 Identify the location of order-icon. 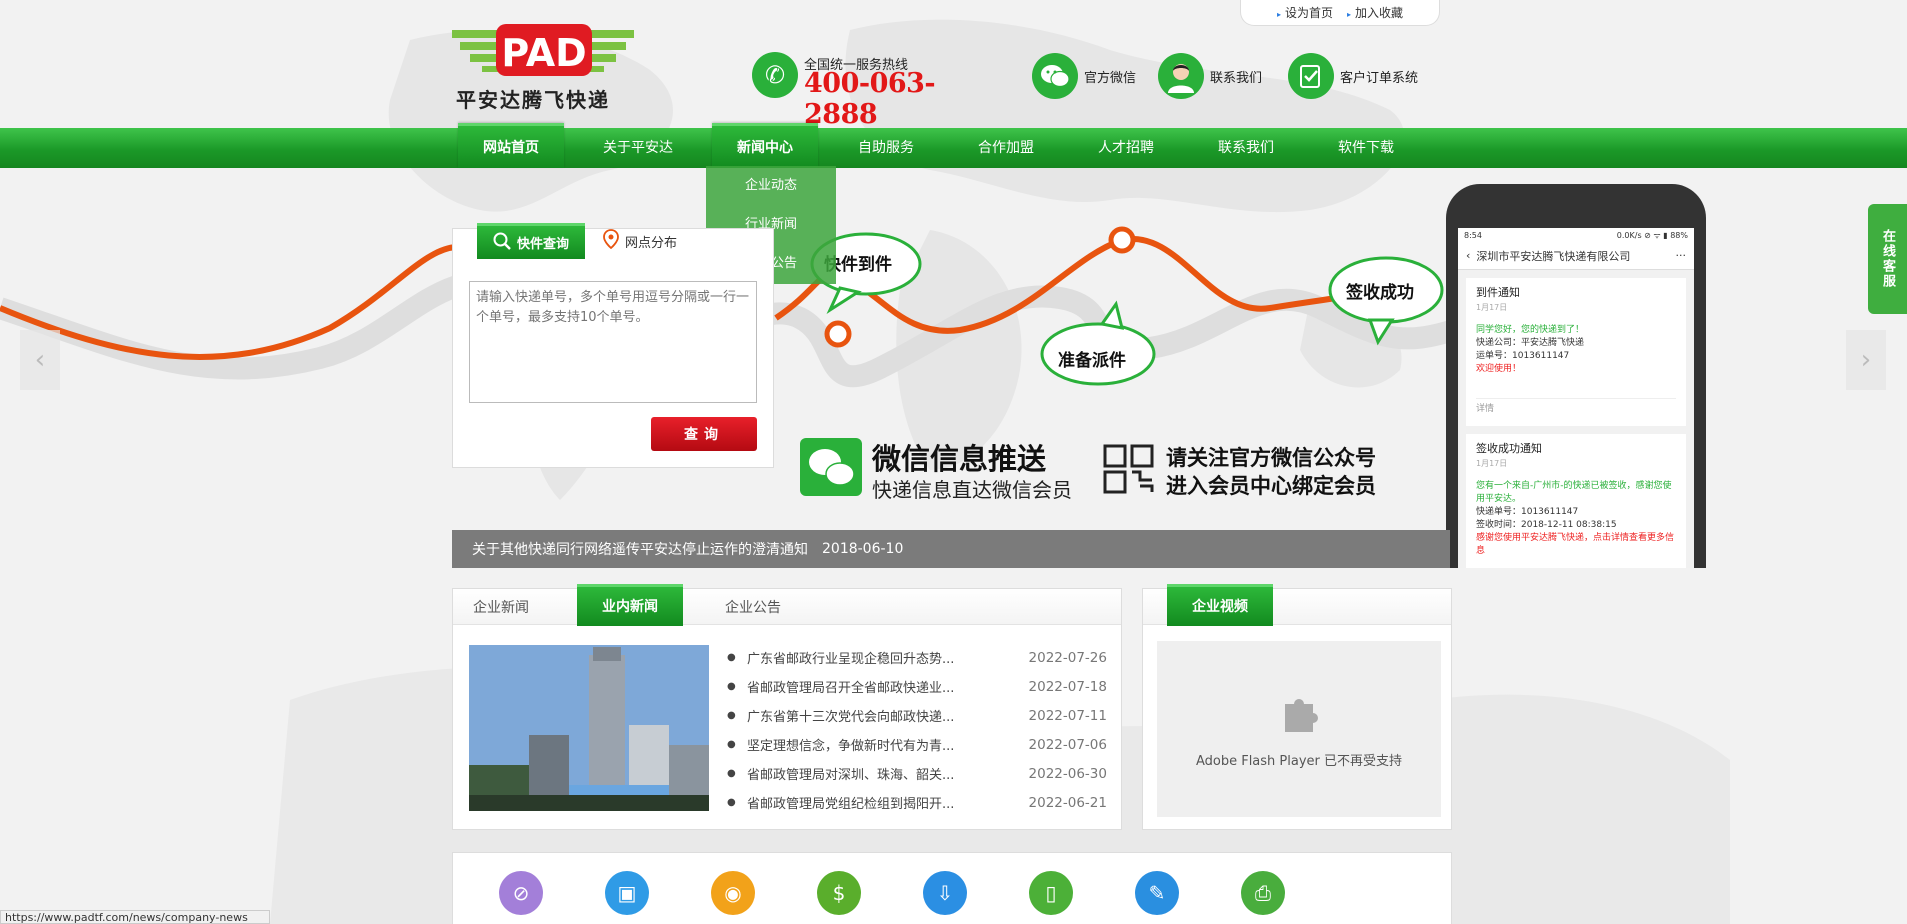
(1311, 76).